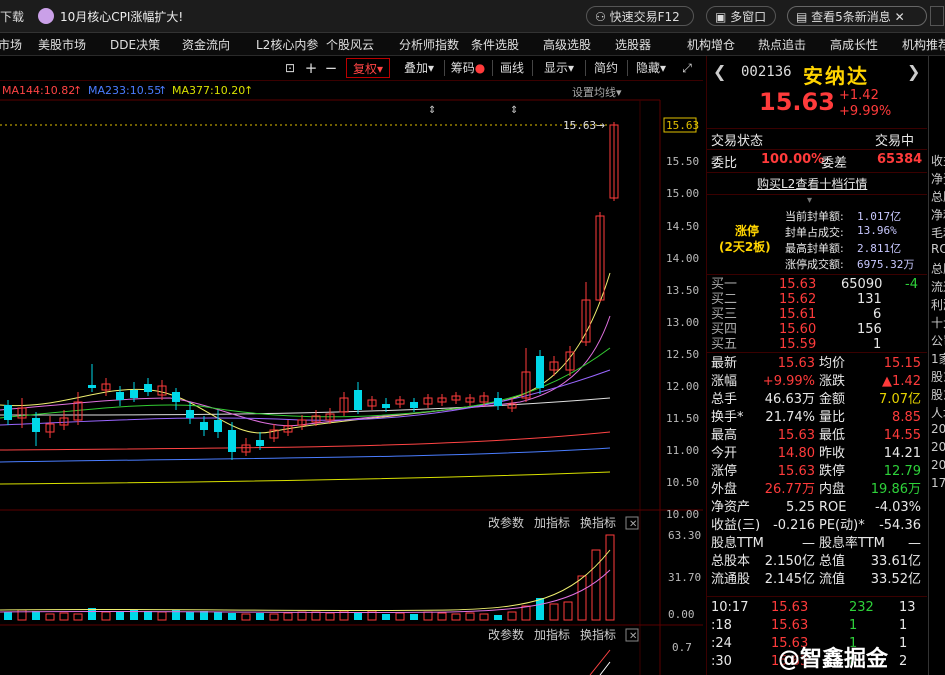 This screenshot has width=945, height=675. What do you see at coordinates (640, 16) in the screenshot?
I see `quick-trade-button: ⚇ 快速交易F12` at bounding box center [640, 16].